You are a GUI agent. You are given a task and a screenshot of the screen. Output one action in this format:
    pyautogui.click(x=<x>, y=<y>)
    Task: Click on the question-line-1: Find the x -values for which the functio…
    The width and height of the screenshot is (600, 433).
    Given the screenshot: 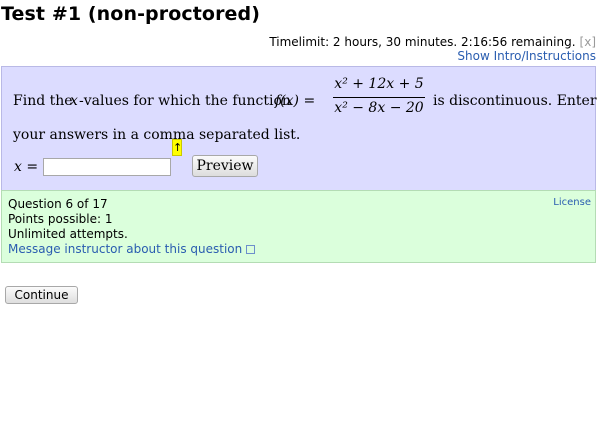 What is the action you would take?
    pyautogui.click(x=305, y=98)
    